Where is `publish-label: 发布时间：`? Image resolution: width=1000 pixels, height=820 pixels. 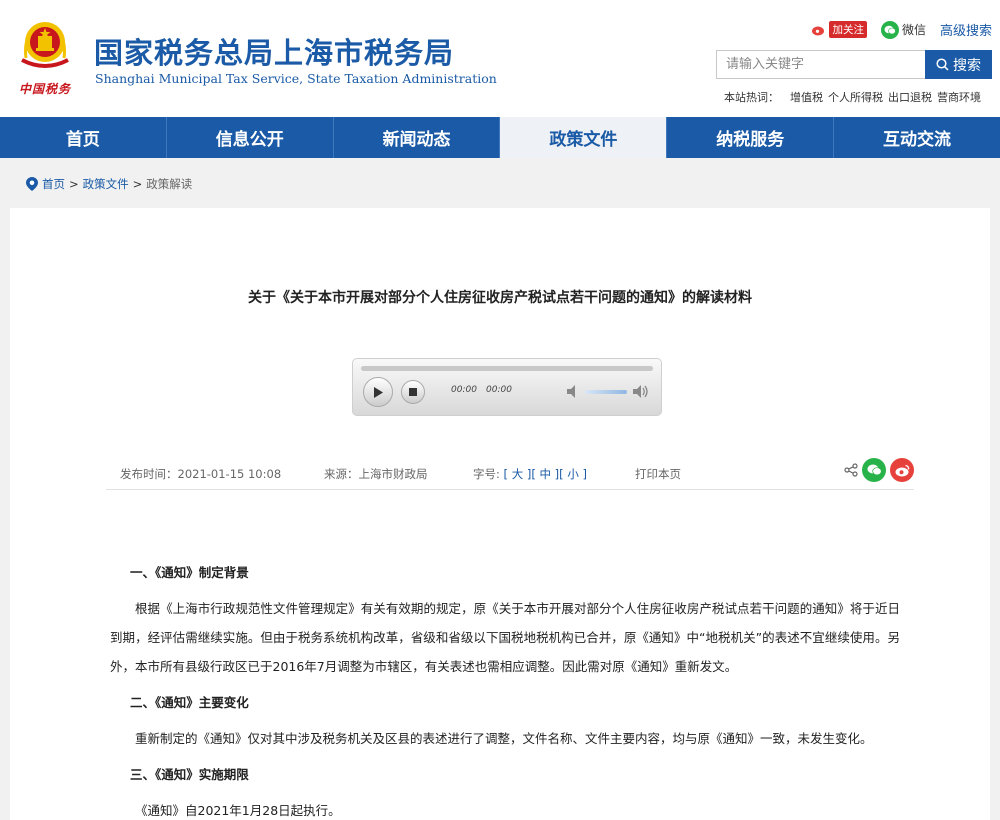 publish-label: 发布时间： is located at coordinates (149, 474).